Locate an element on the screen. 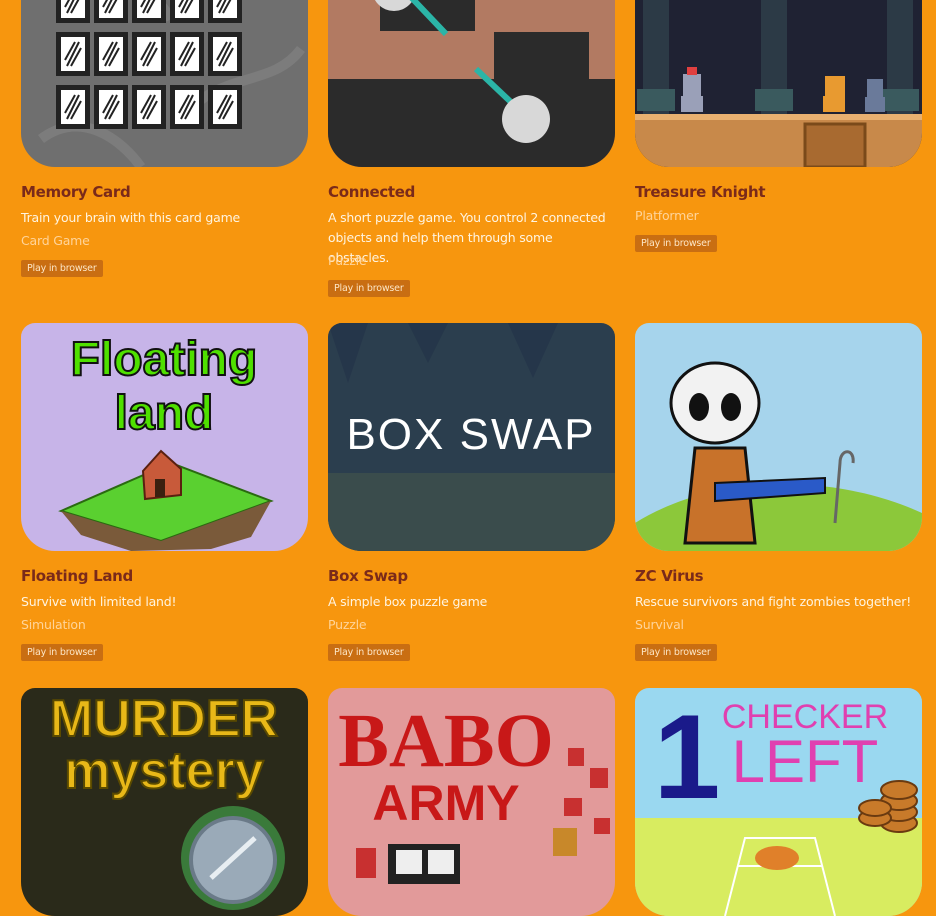  checker-left-thumbnail: 1 CHECKER LEFT is located at coordinates (778, 802).